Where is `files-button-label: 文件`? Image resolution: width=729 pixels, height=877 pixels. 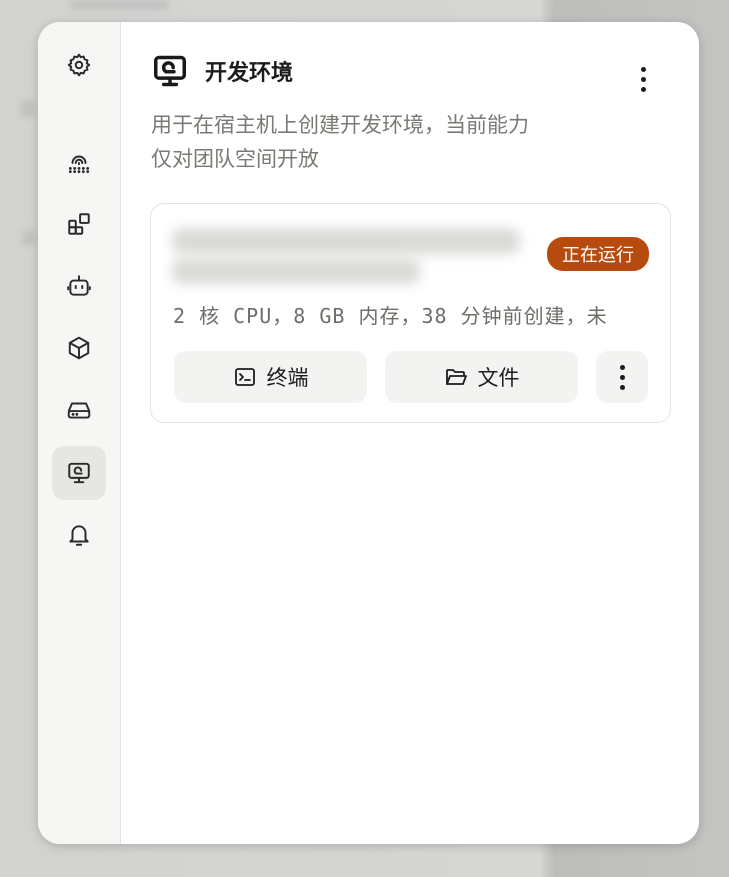
files-button-label: 文件 is located at coordinates (498, 378).